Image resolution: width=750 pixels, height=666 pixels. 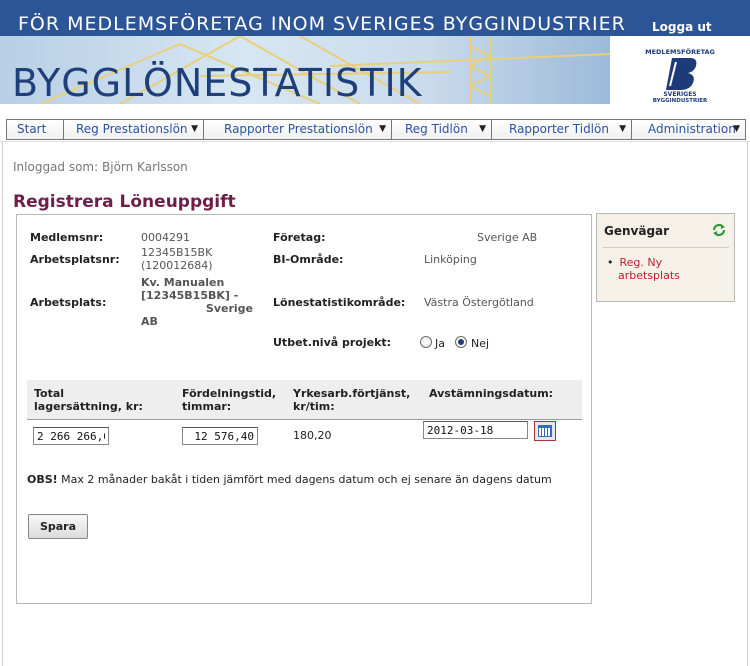 I want to click on nav-item-reg-tidlon: Reg Tidlön ▼, so click(x=442, y=129).